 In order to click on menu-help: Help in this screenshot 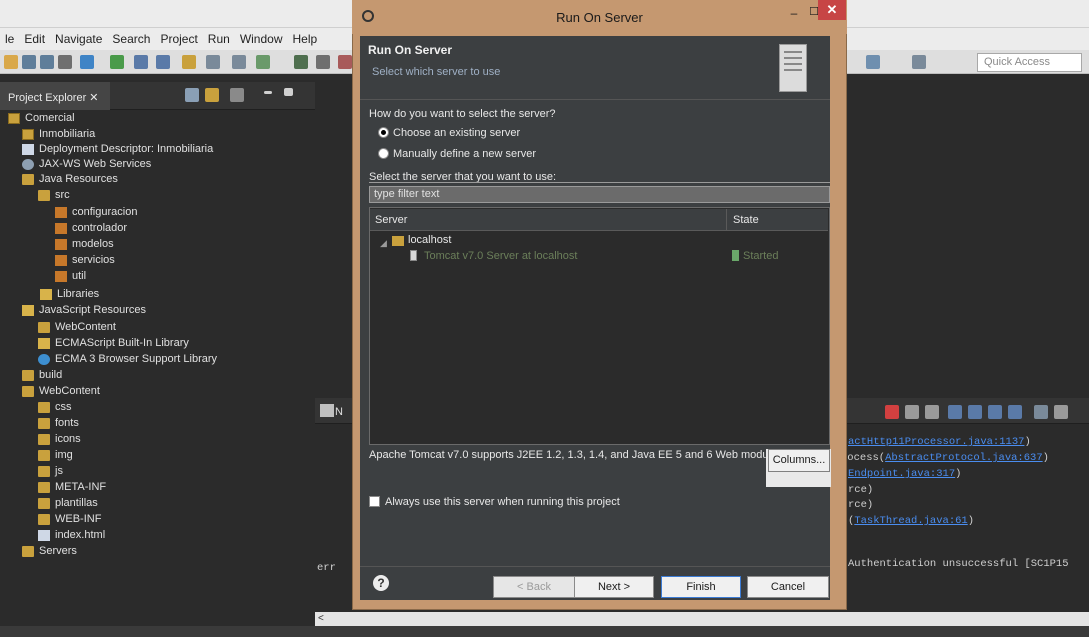, I will do `click(305, 39)`.